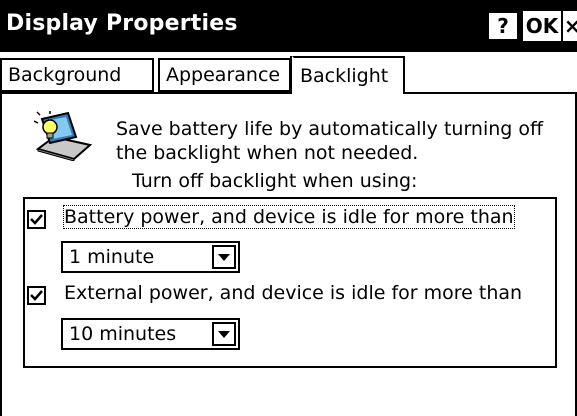 The width and height of the screenshot is (577, 416). What do you see at coordinates (112, 257) in the screenshot?
I see `battery-timeout-value: 1 minute` at bounding box center [112, 257].